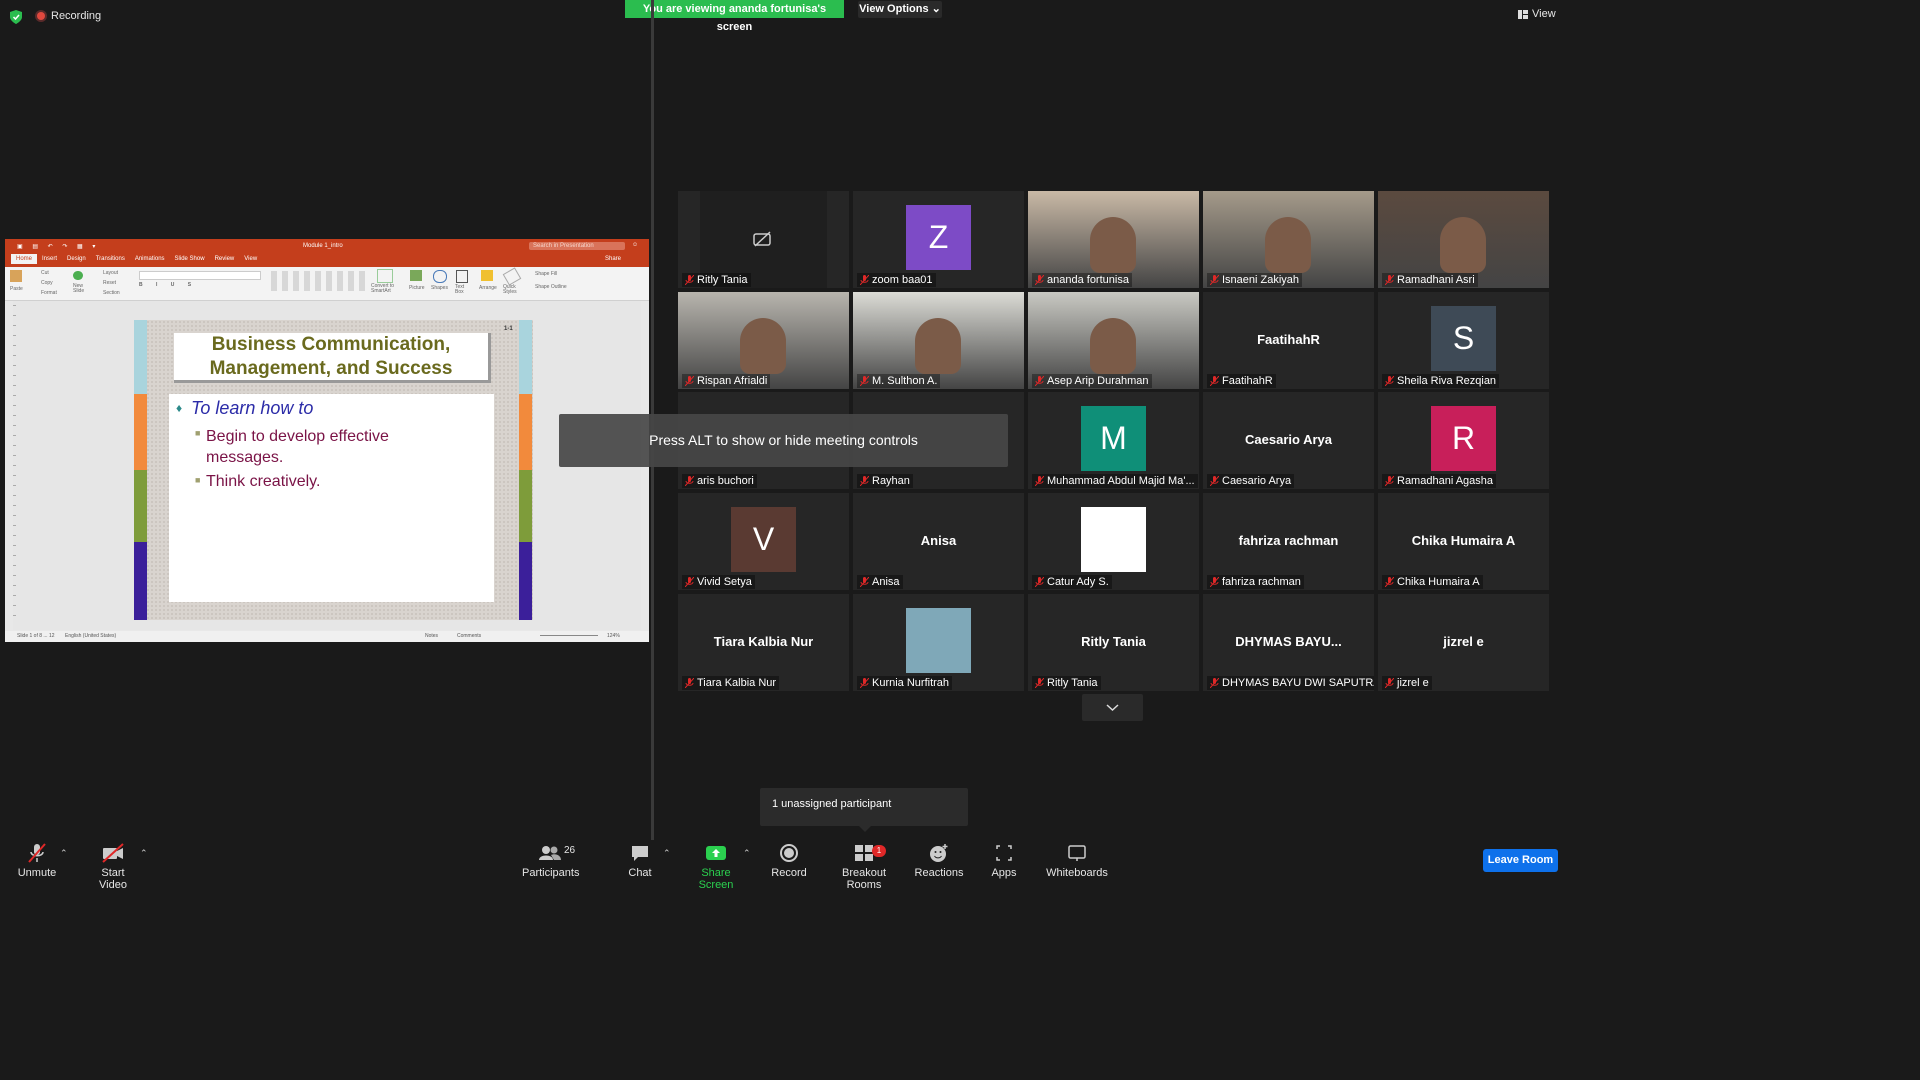 The image size is (1920, 1080). I want to click on text-box-label: Text Box, so click(460, 289).